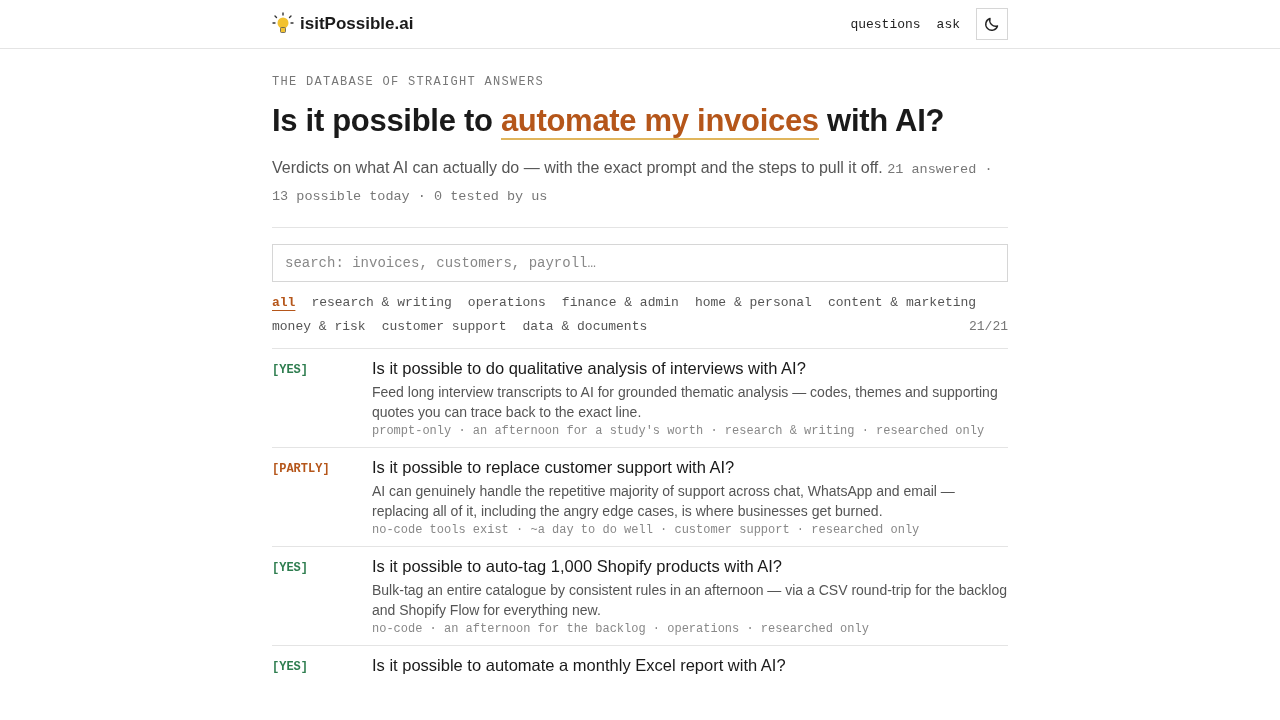 Image resolution: width=1280 pixels, height=720 pixels. Describe the element at coordinates (902, 303) in the screenshot. I see `category-filter: content & marketing` at that location.